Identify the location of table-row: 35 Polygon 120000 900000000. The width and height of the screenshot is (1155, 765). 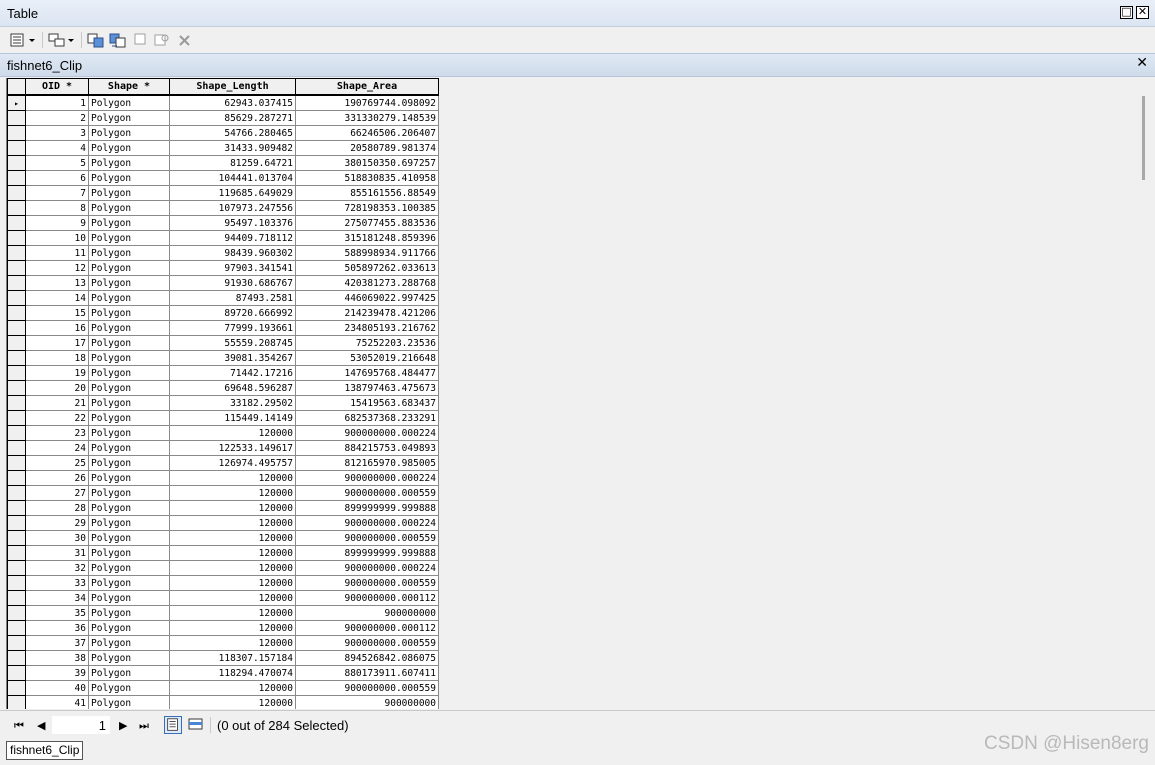
(223, 613).